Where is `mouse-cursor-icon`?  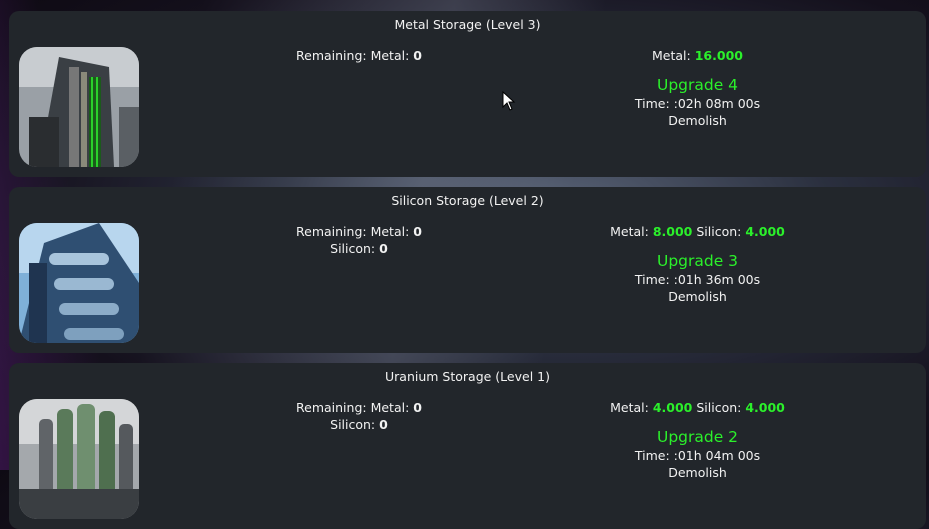
mouse-cursor-icon is located at coordinates (509, 102).